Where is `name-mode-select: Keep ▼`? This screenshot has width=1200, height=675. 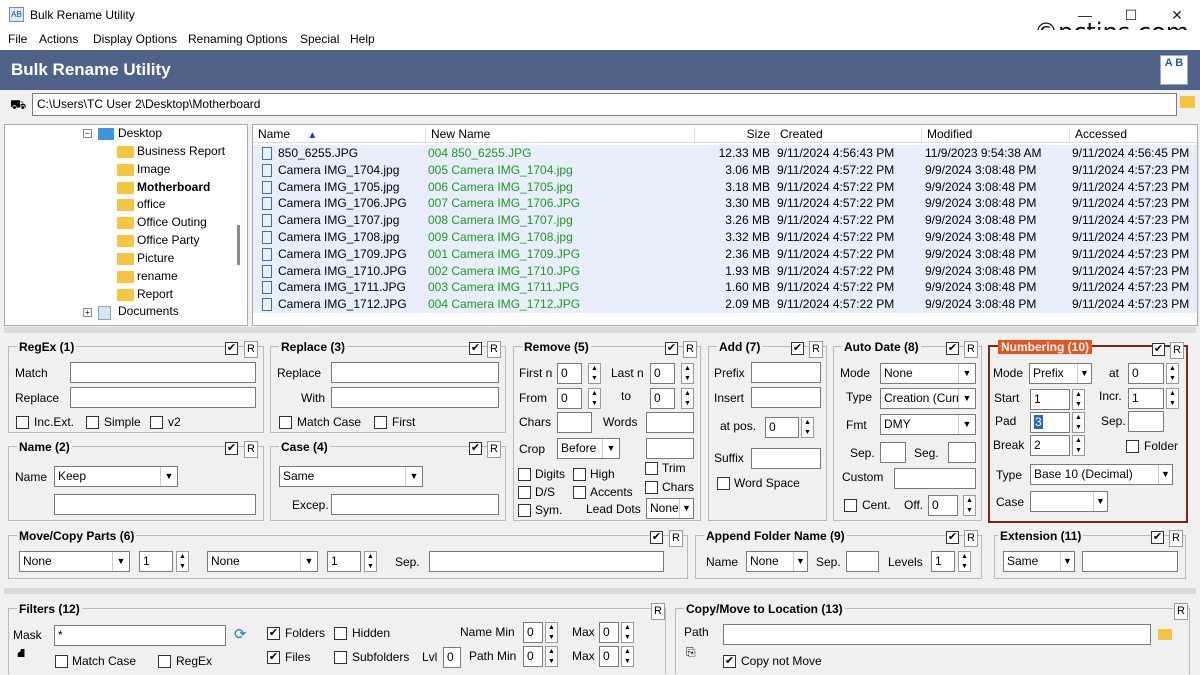 name-mode-select: Keep ▼ is located at coordinates (116, 476).